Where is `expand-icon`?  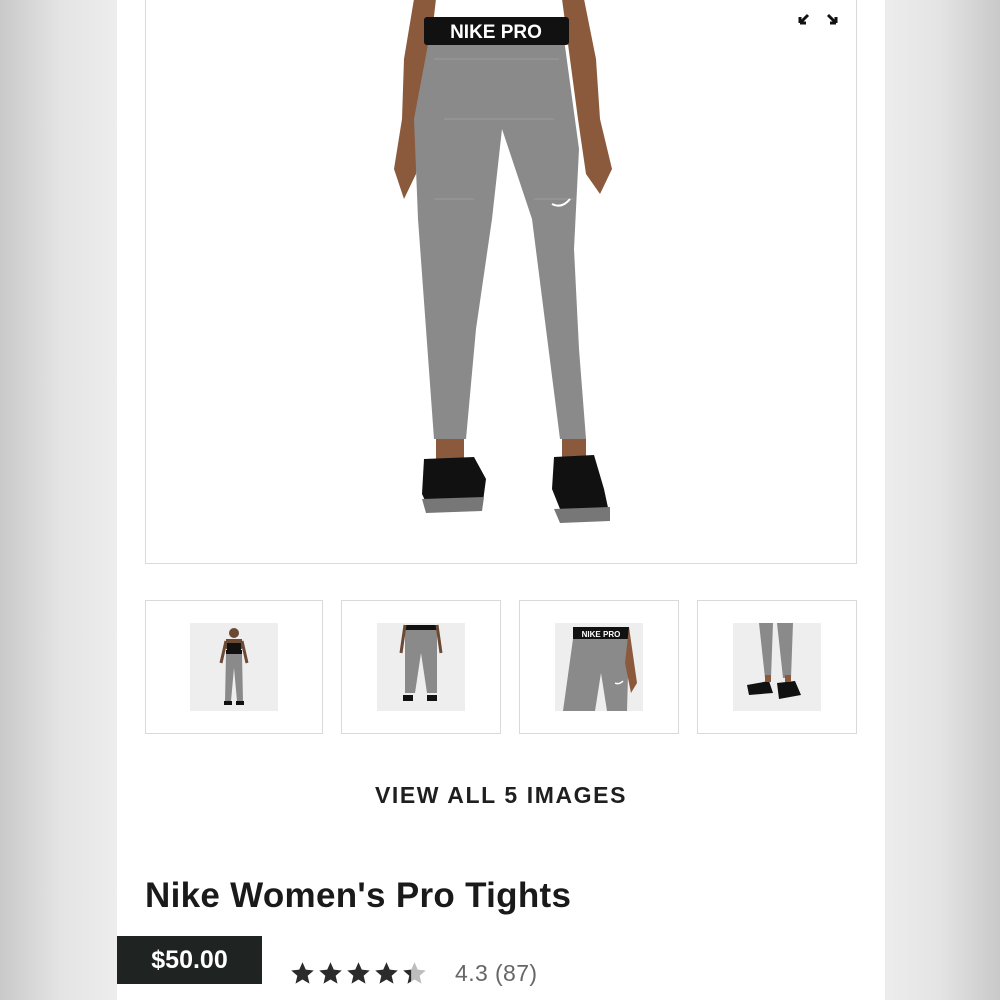 expand-icon is located at coordinates (818, 15).